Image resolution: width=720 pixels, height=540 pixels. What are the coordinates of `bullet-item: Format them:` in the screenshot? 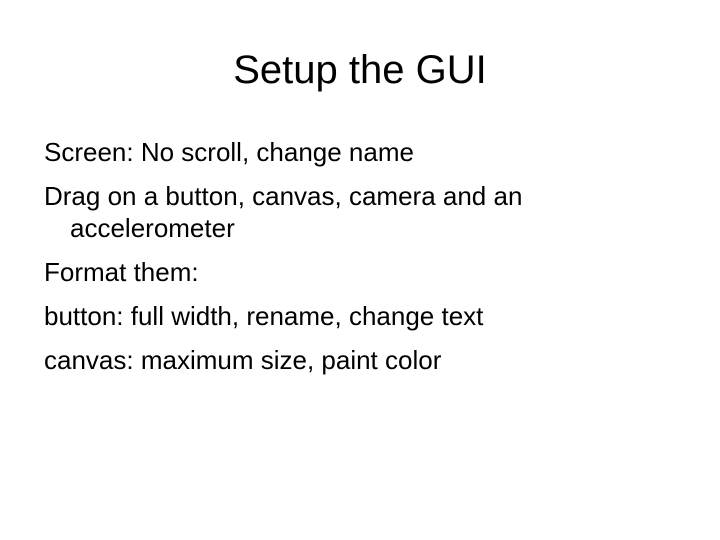 It's located at (121, 272).